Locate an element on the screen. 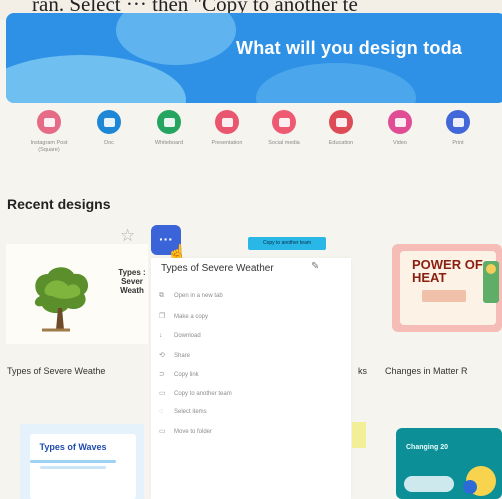 The width and height of the screenshot is (502, 499). thumbnail-overlay-text: Types : Sever Weath is located at coordinates (132, 281).